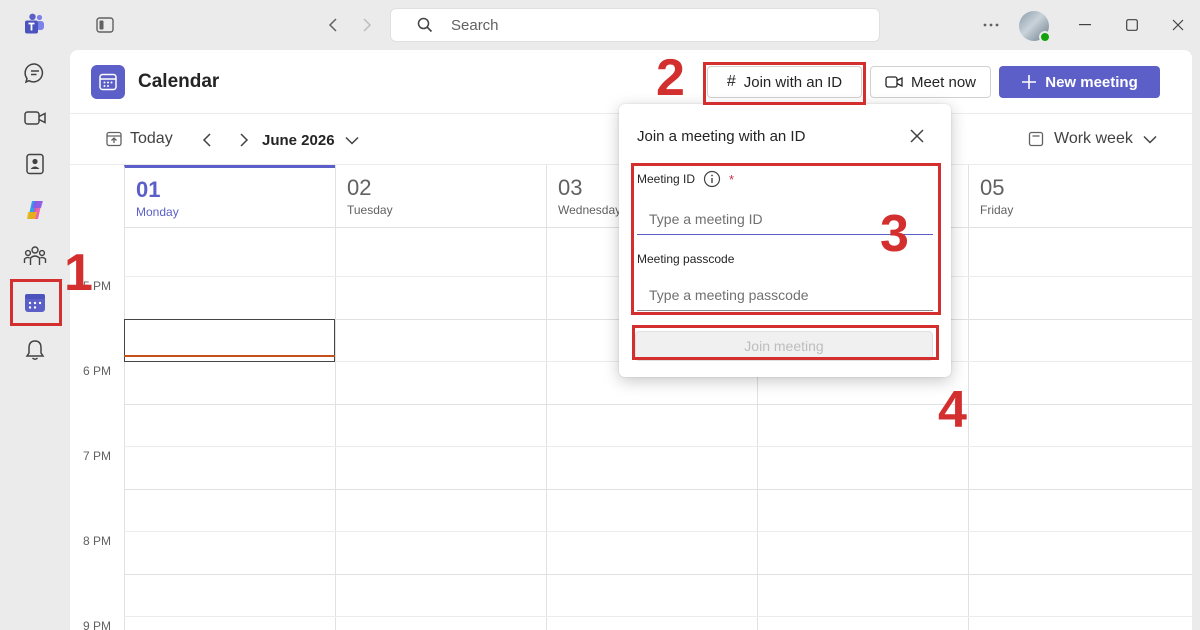 This screenshot has height=630, width=1200. Describe the element at coordinates (97, 371) in the screenshot. I see `time-label: 6 PM` at that location.